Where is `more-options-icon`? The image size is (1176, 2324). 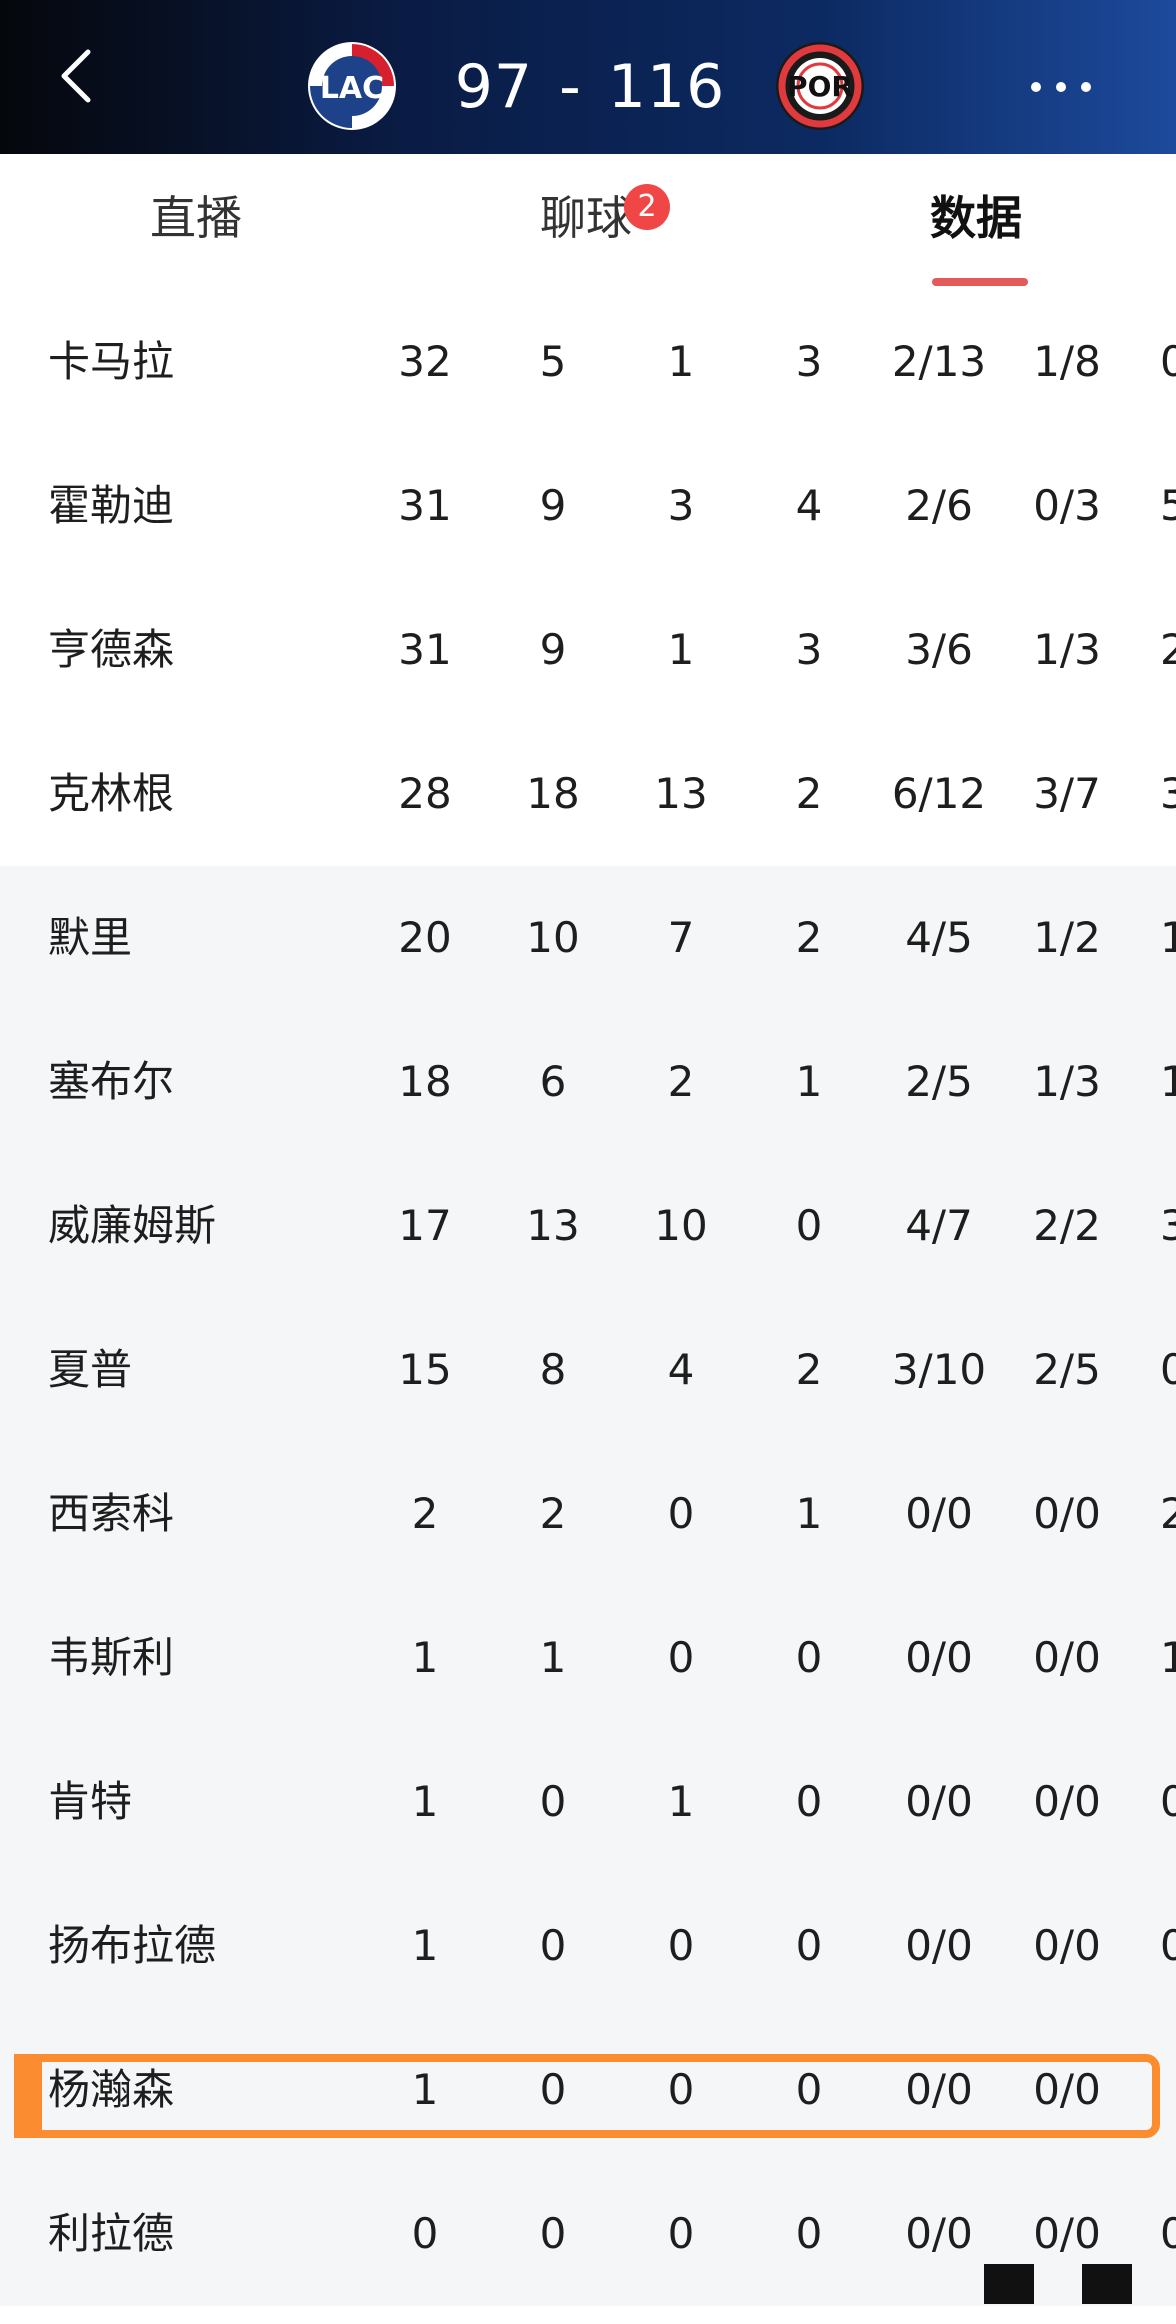 more-options-icon is located at coordinates (1061, 87).